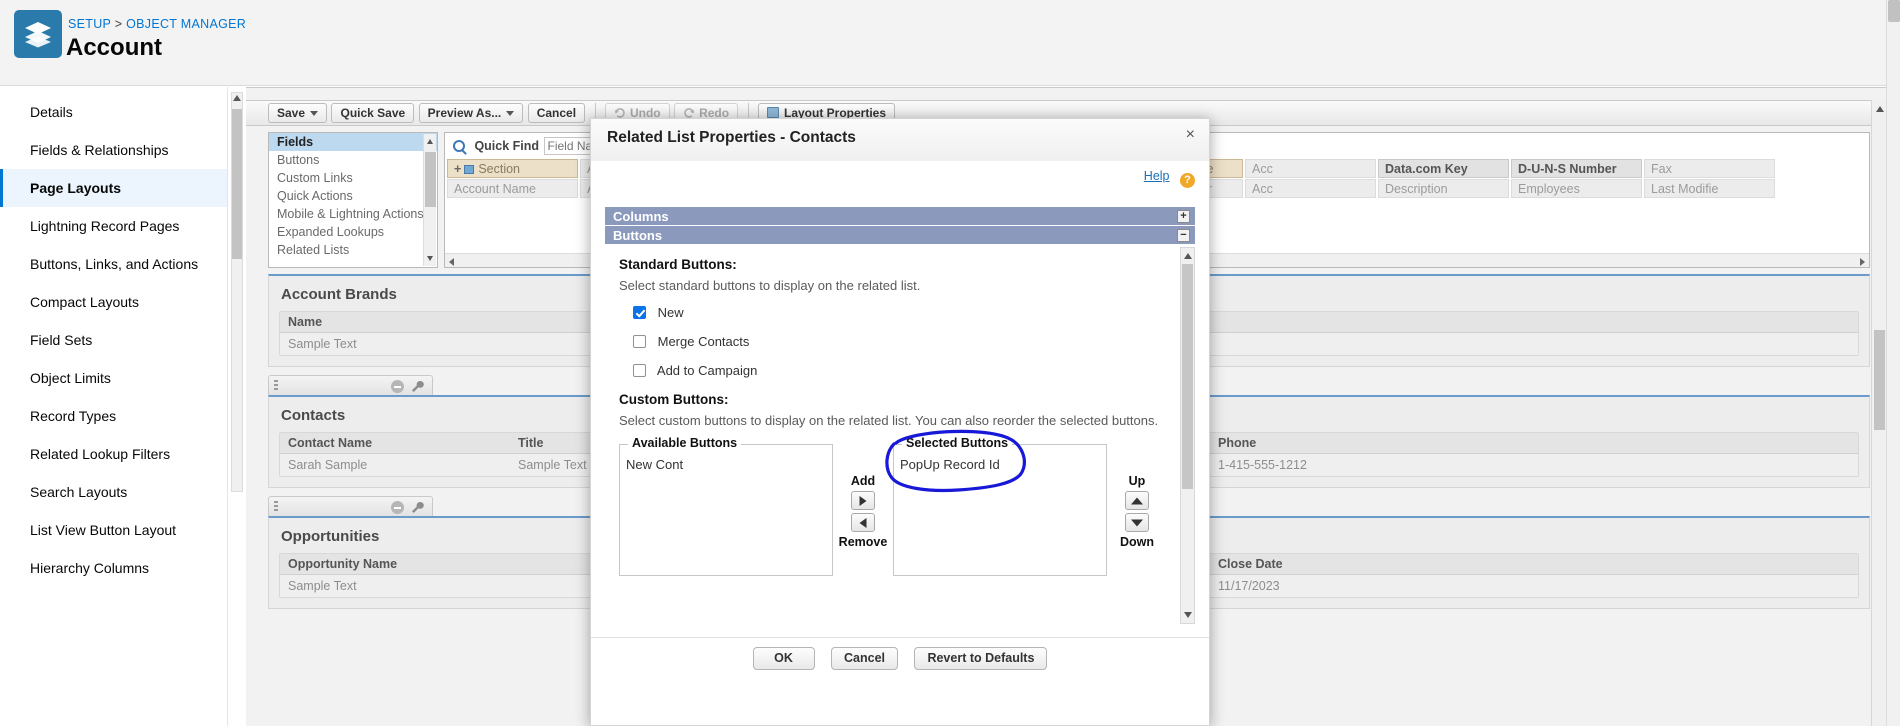 This screenshot has width=1900, height=726. Describe the element at coordinates (1000, 506) in the screenshot. I see `selected-buttons-listbox: Selected Buttons PopUp Record Id` at that location.